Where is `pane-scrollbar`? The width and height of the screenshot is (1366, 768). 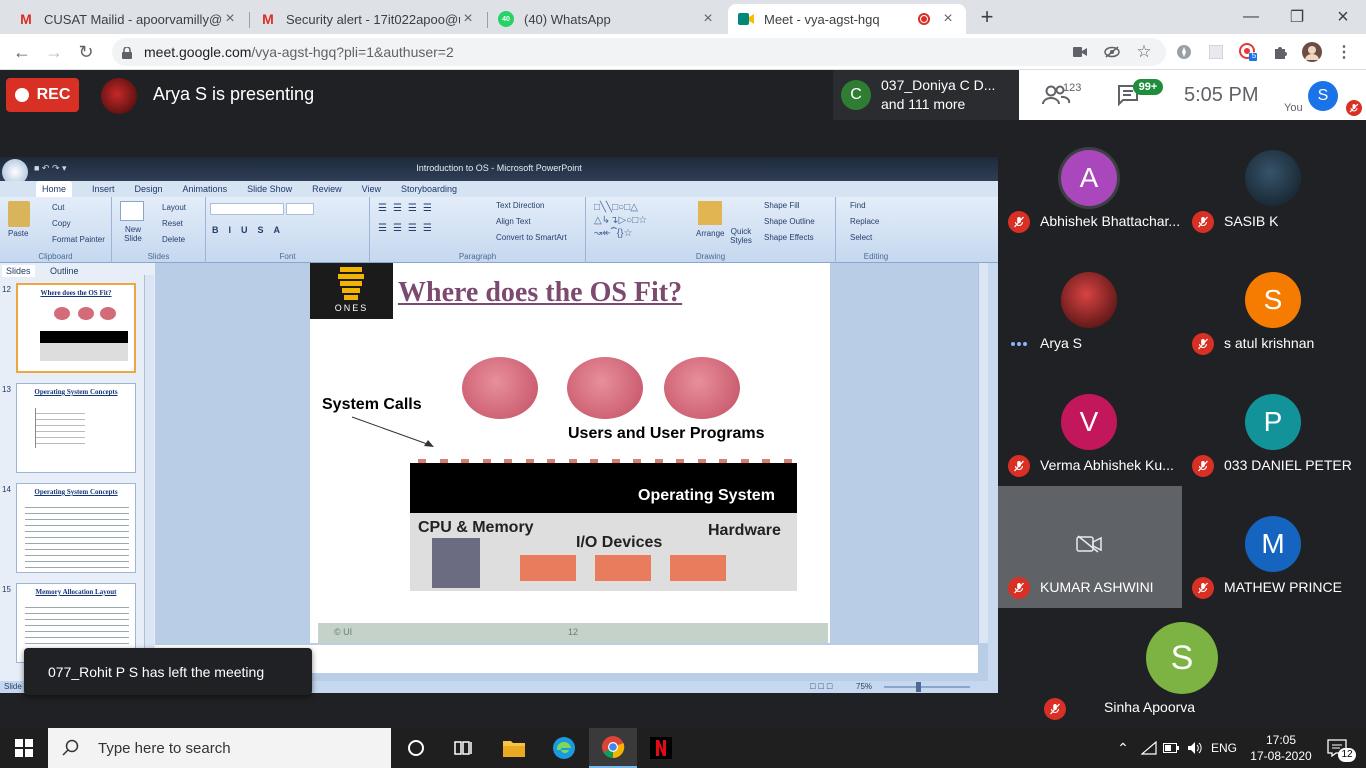
pane-scrollbar is located at coordinates (149, 465).